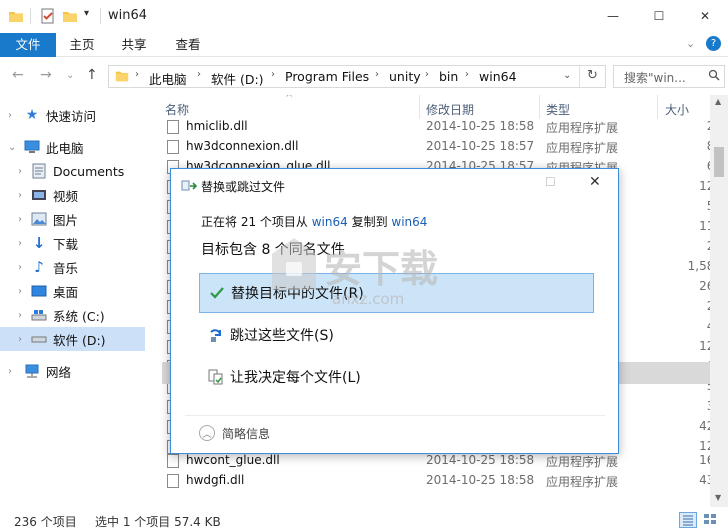  What do you see at coordinates (711, 520) in the screenshot?
I see `large-icons-view-icon` at bounding box center [711, 520].